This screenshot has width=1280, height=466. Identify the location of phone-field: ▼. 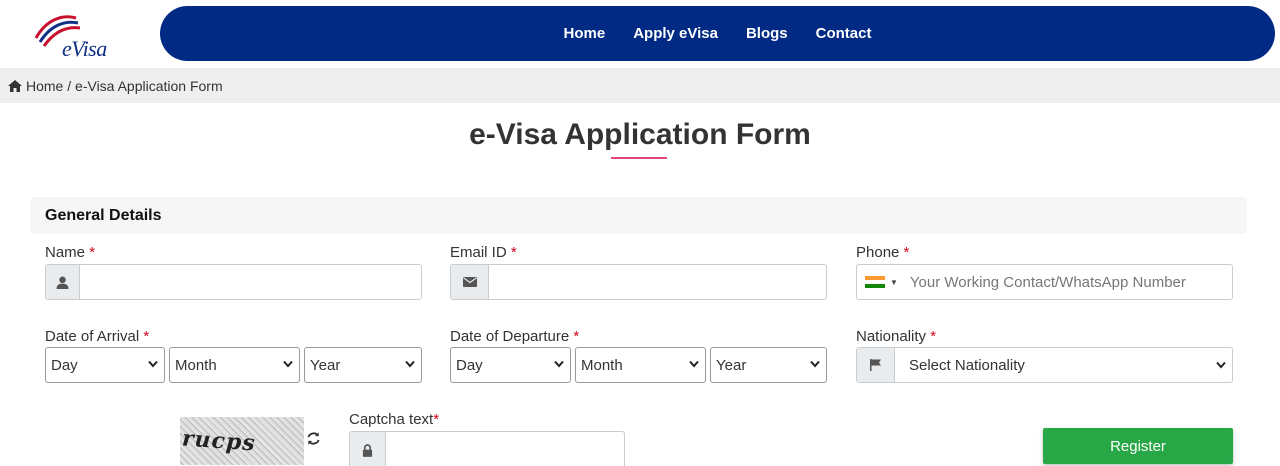
(1044, 282).